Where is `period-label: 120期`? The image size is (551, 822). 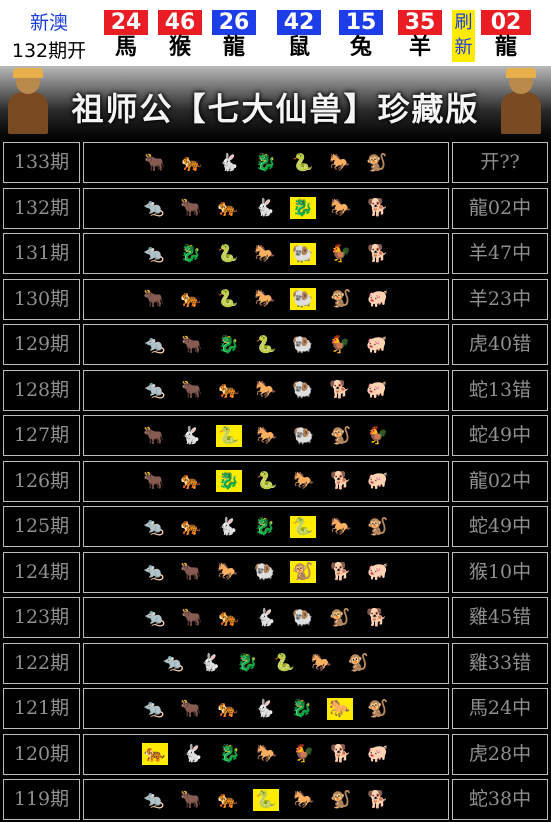 period-label: 120期 is located at coordinates (41, 753).